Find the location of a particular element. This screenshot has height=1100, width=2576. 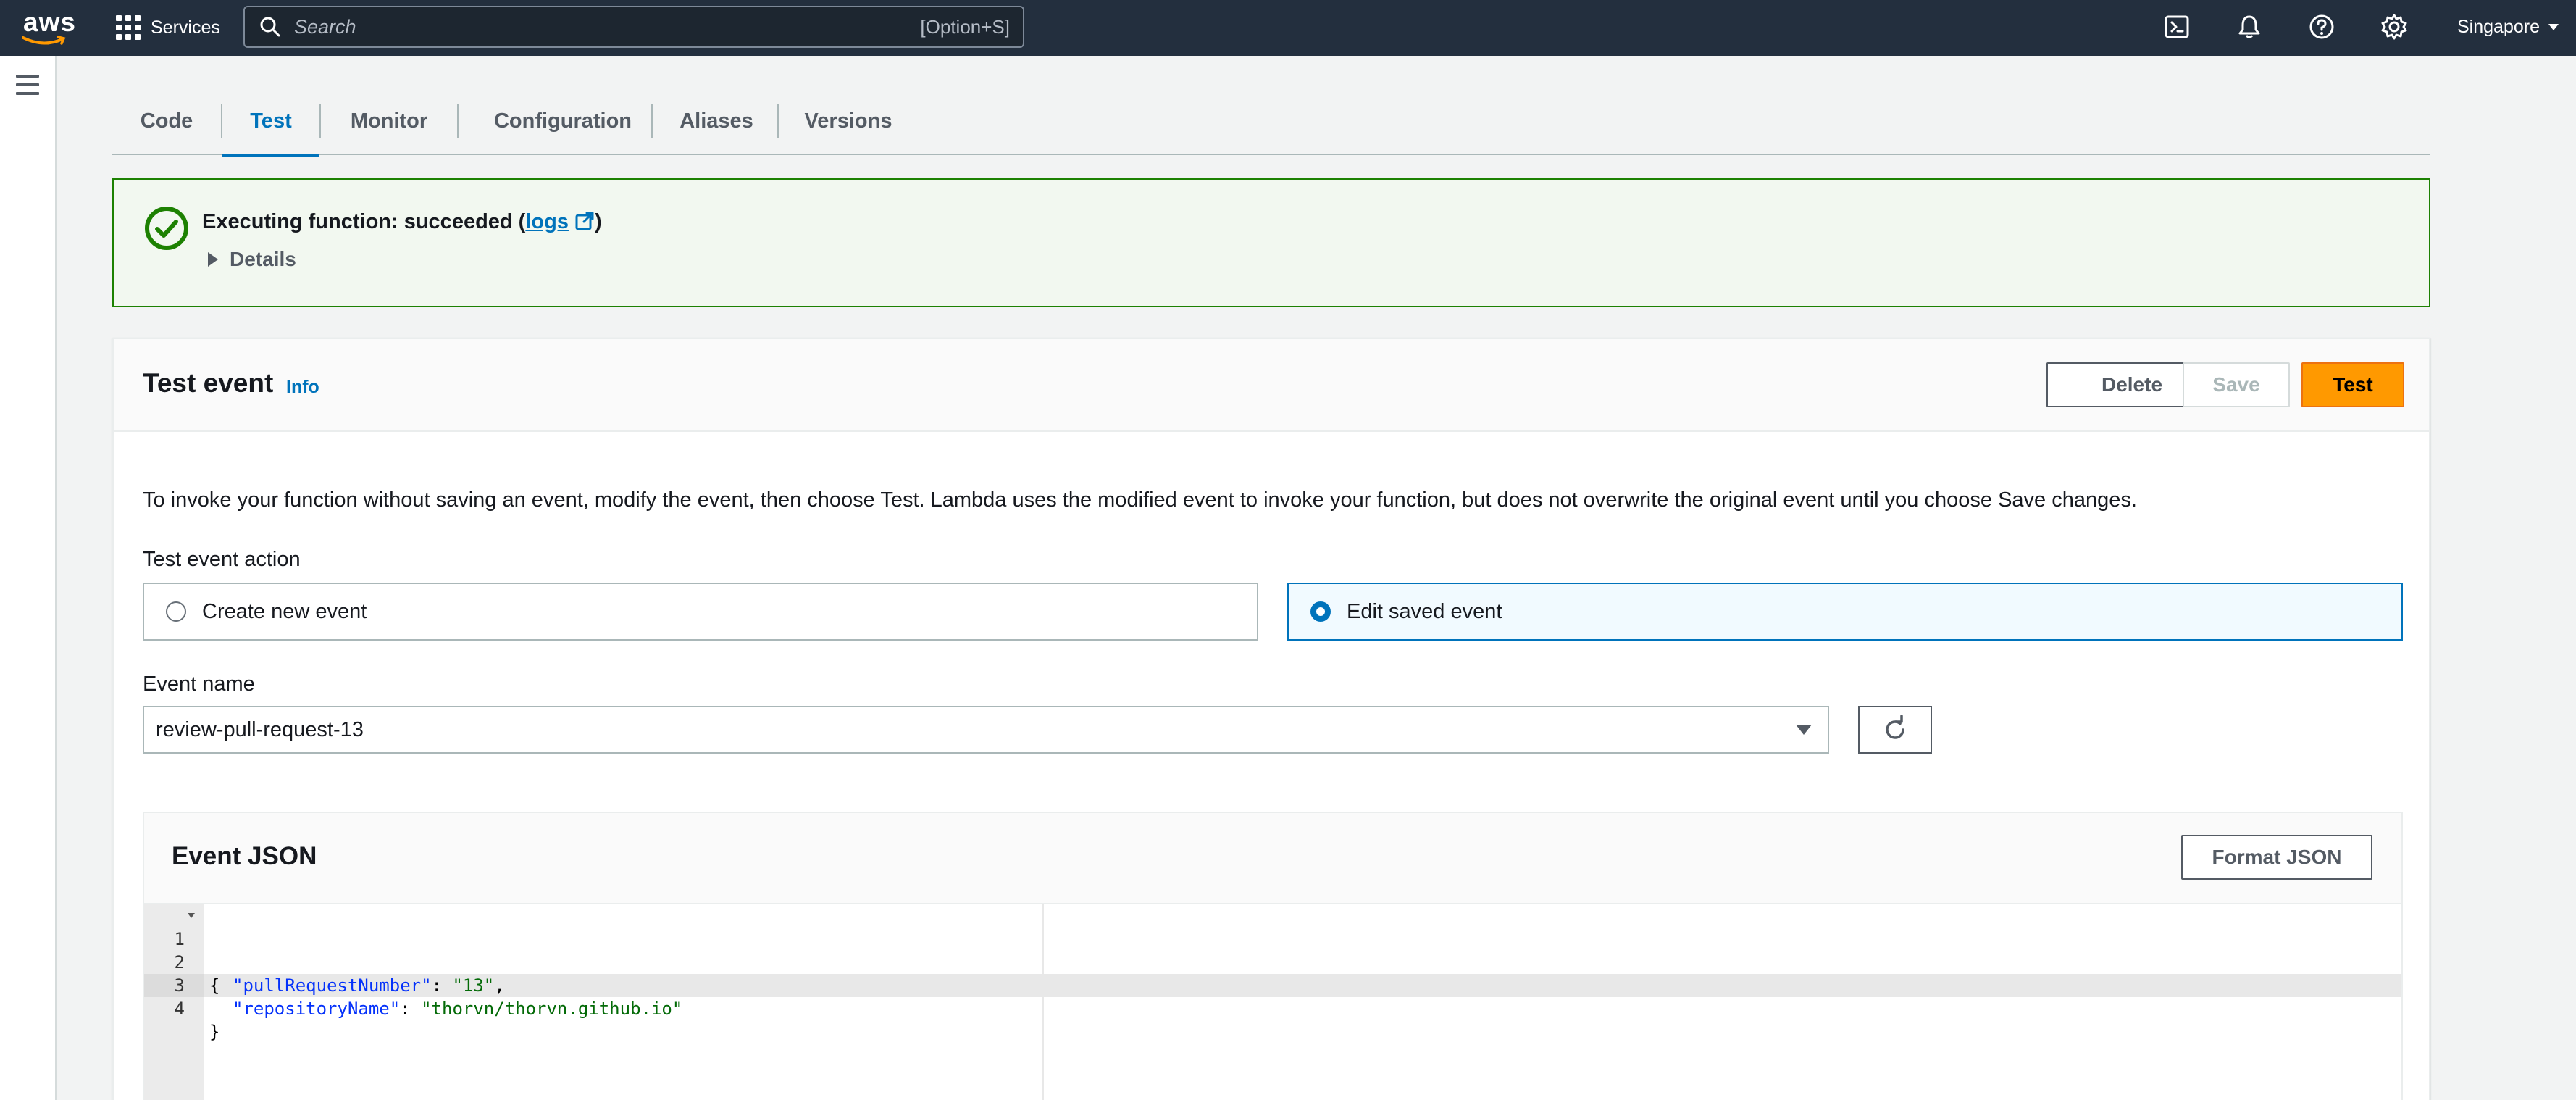

fold-toggle-icon is located at coordinates (191, 915).